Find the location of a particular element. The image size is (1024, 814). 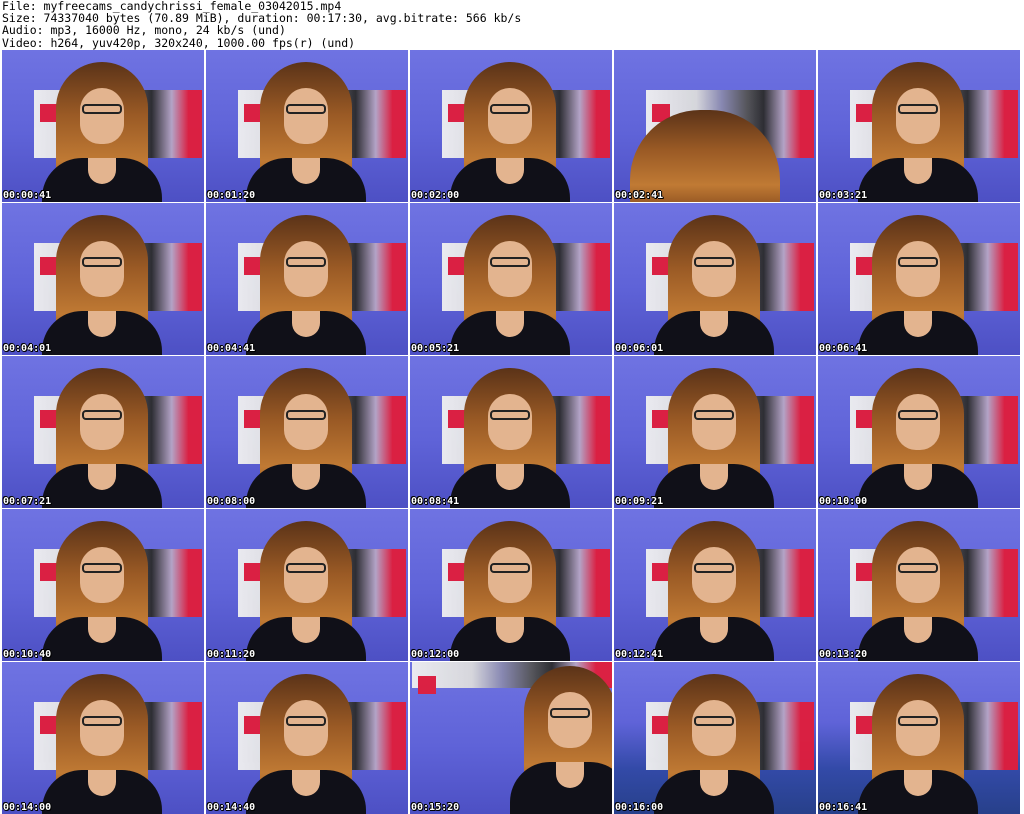

video-thumbnail: 00:16:41 is located at coordinates (919, 738).